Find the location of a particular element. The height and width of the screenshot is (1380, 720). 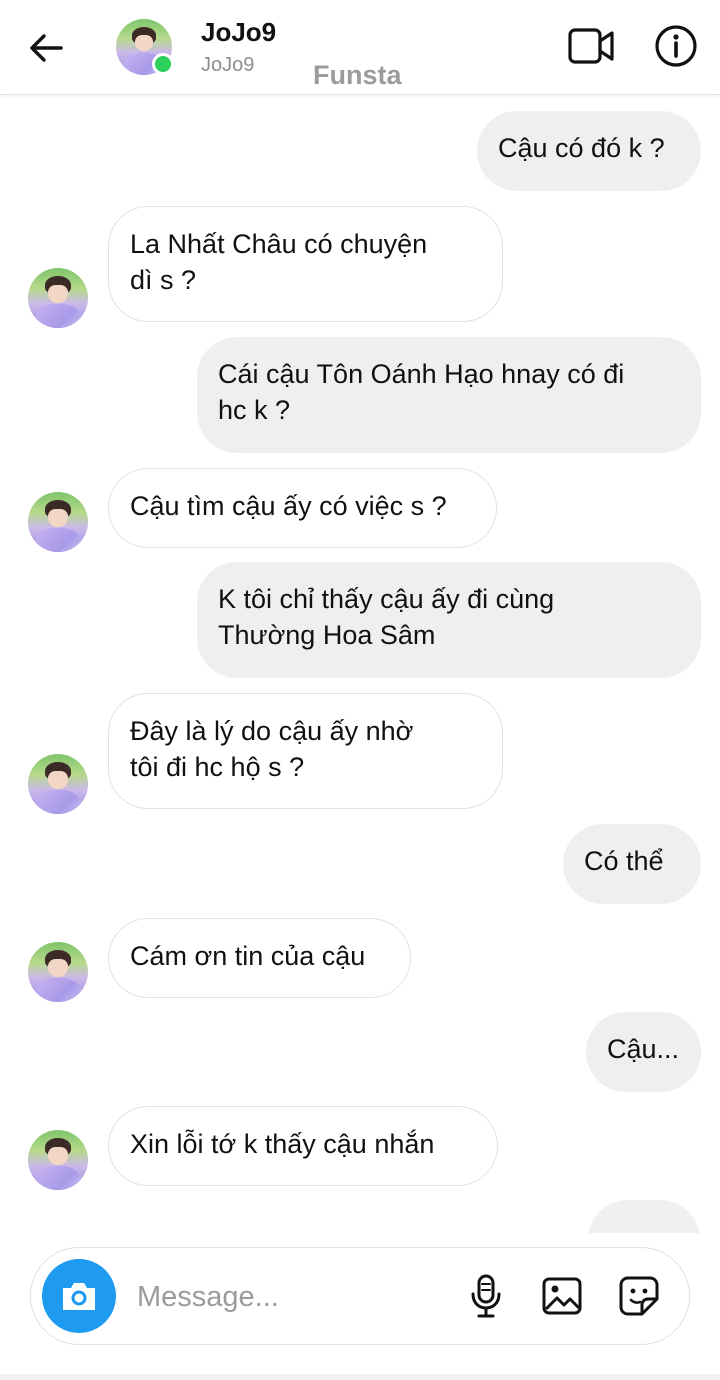

received-message-bubble: Cậu tìm cậu ấy có việc s ? is located at coordinates (302, 508).